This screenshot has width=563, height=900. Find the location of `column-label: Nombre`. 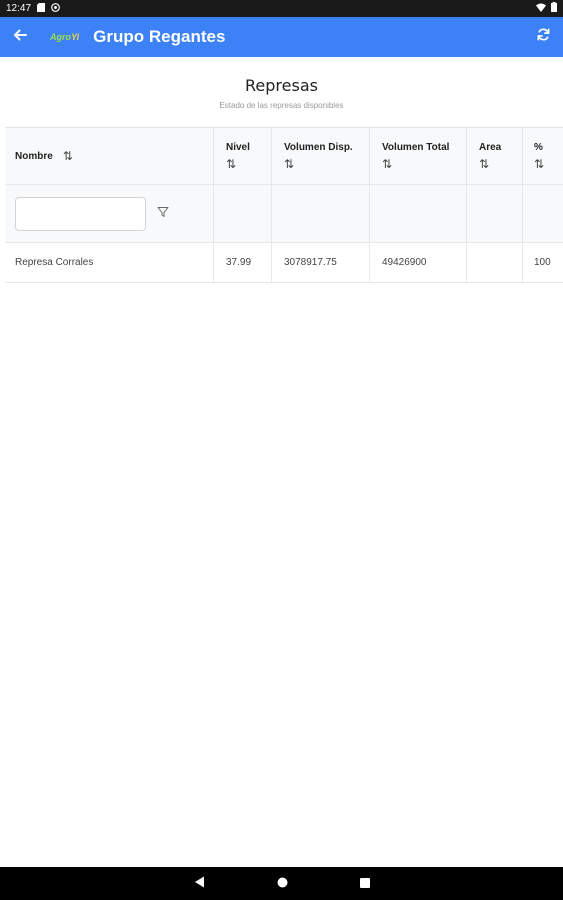

column-label: Nombre is located at coordinates (34, 156).